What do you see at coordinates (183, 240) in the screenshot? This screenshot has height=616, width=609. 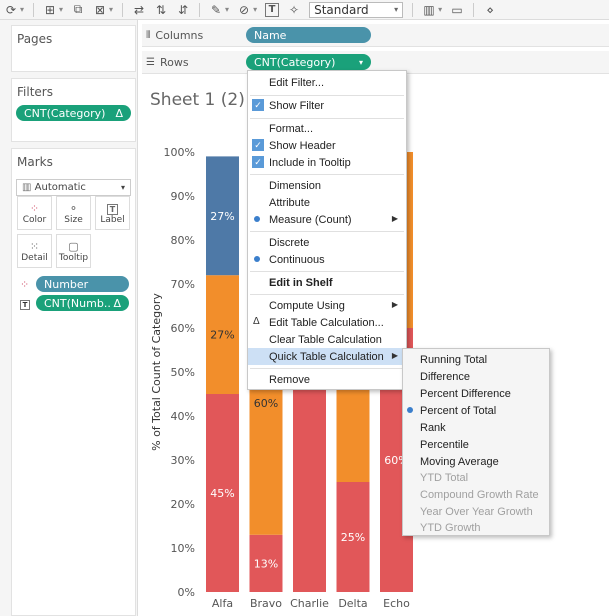 I see `y-tick-label: 80%` at bounding box center [183, 240].